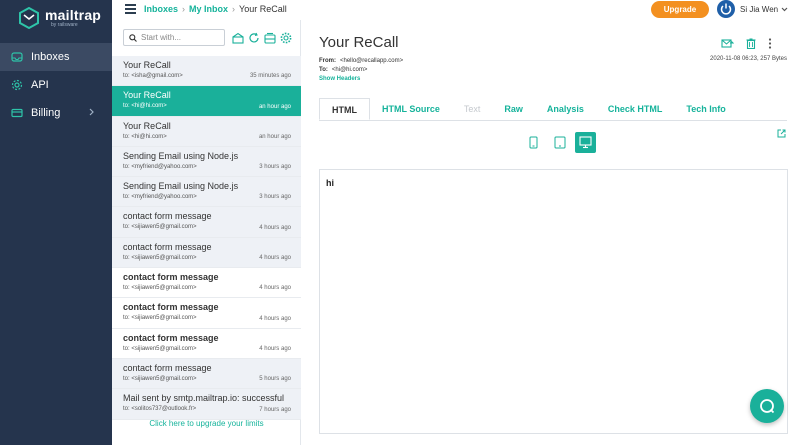 The image size is (806, 445). I want to click on sidebar-item-label: API, so click(40, 85).